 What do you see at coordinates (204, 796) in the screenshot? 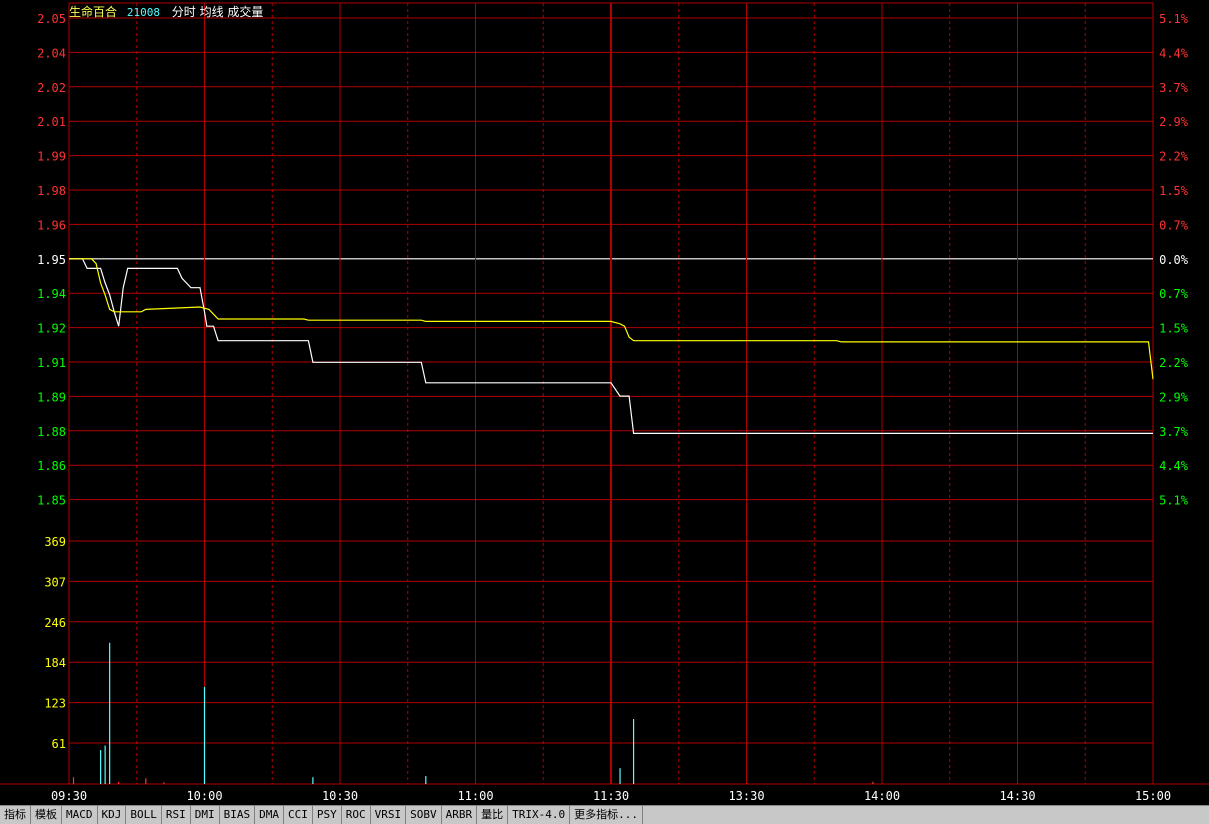
I see `time-tick-label: 10:00` at bounding box center [204, 796].